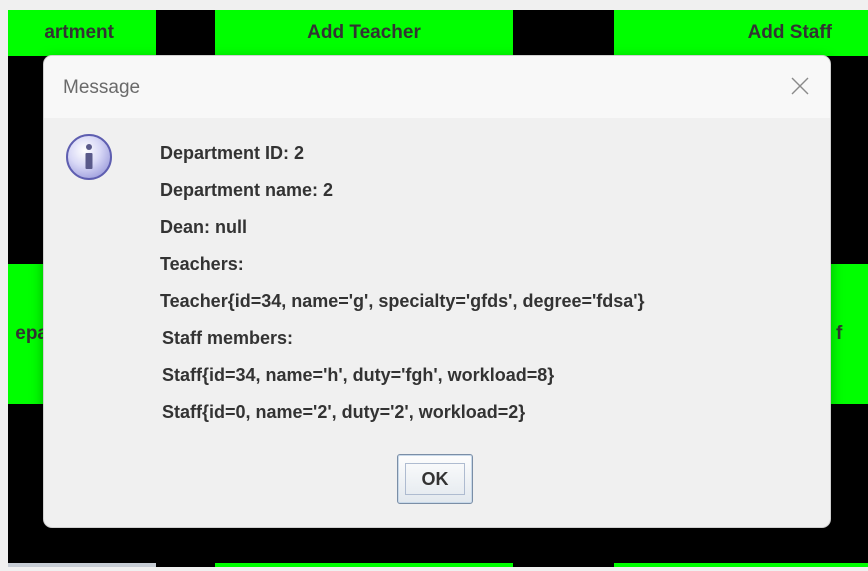 Image resolution: width=868 pixels, height=571 pixels. Describe the element at coordinates (434, 569) in the screenshot. I see `window-bottom-edge` at that location.